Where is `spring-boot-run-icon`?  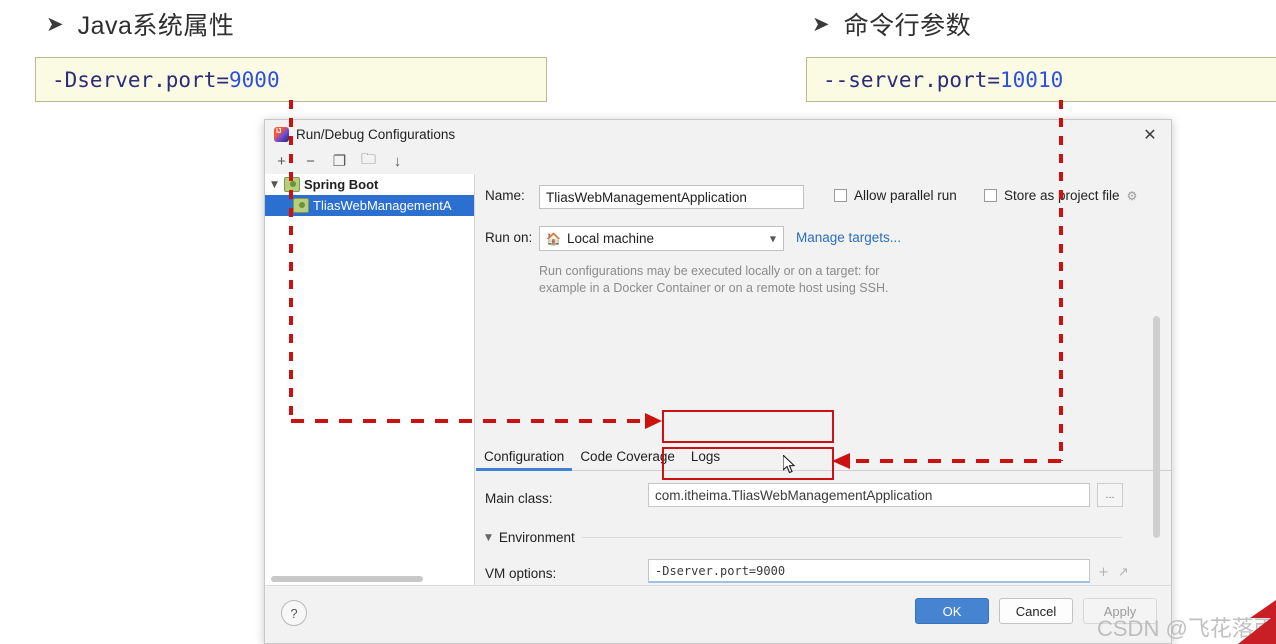
spring-boot-run-icon is located at coordinates (301, 205).